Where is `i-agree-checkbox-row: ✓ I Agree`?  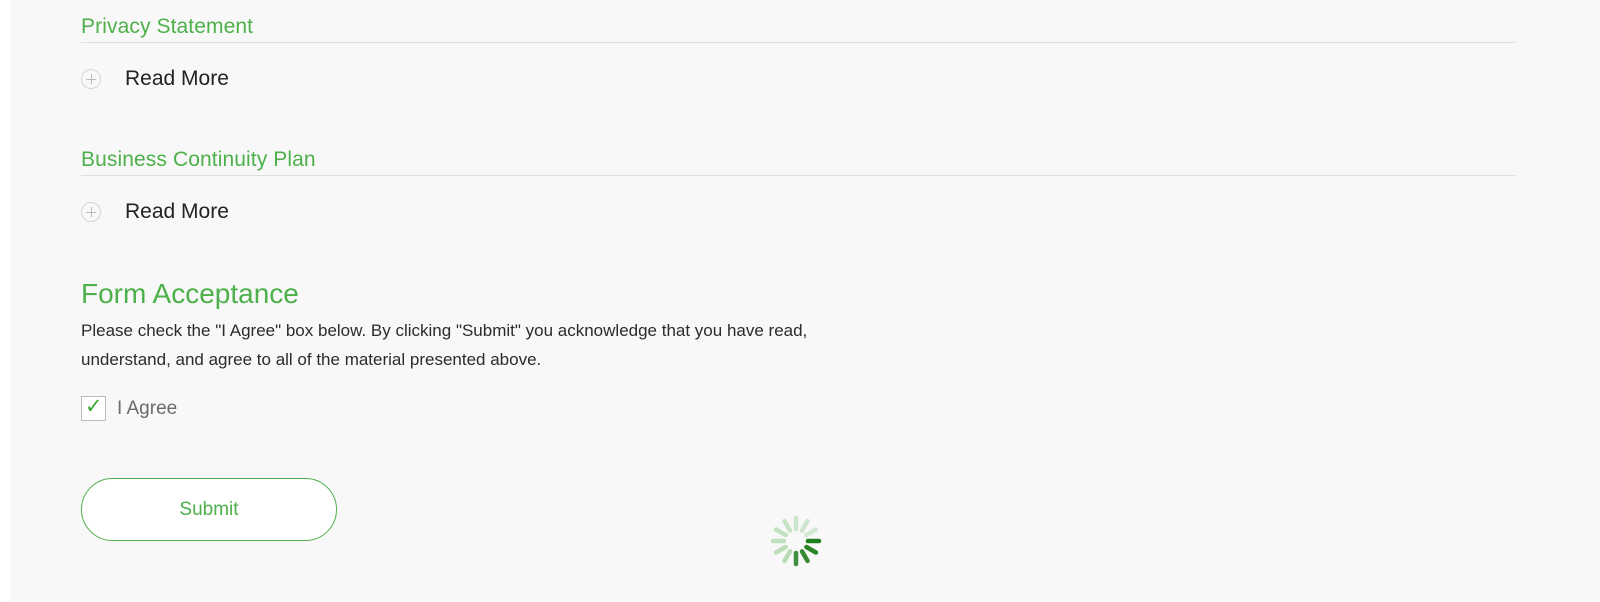 i-agree-checkbox-row: ✓ I Agree is located at coordinates (129, 407).